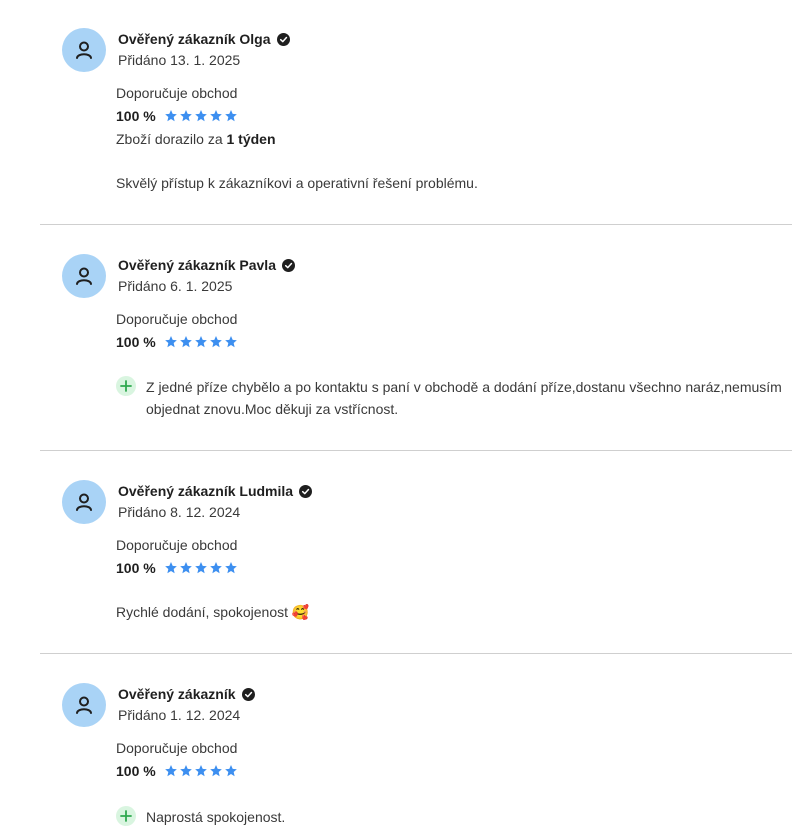 Image resolution: width=792 pixels, height=835 pixels. Describe the element at coordinates (186, 694) in the screenshot. I see `reviewer-name: Ověřený zákazník` at that location.